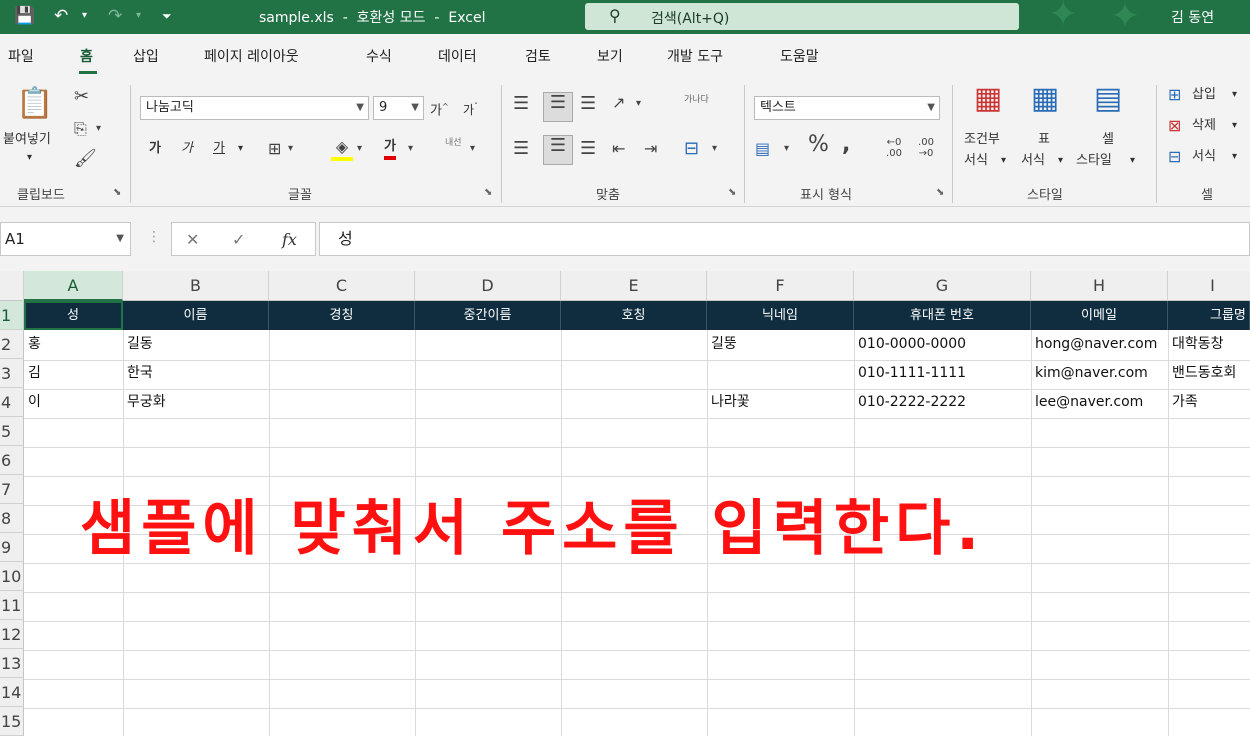 The height and width of the screenshot is (736, 1250). Describe the element at coordinates (12, 373) in the screenshot. I see `row-header-3: 3` at that location.